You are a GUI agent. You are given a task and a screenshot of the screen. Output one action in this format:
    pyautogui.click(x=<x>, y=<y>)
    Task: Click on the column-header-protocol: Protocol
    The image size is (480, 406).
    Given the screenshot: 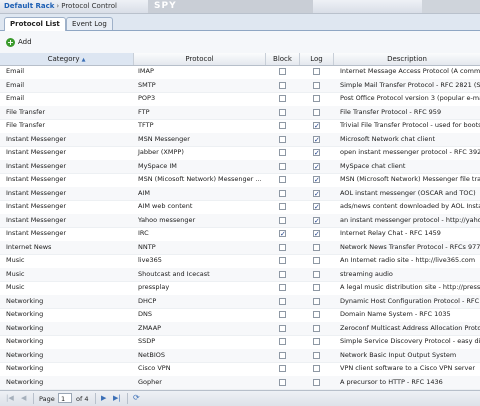 What is the action you would take?
    pyautogui.click(x=200, y=59)
    